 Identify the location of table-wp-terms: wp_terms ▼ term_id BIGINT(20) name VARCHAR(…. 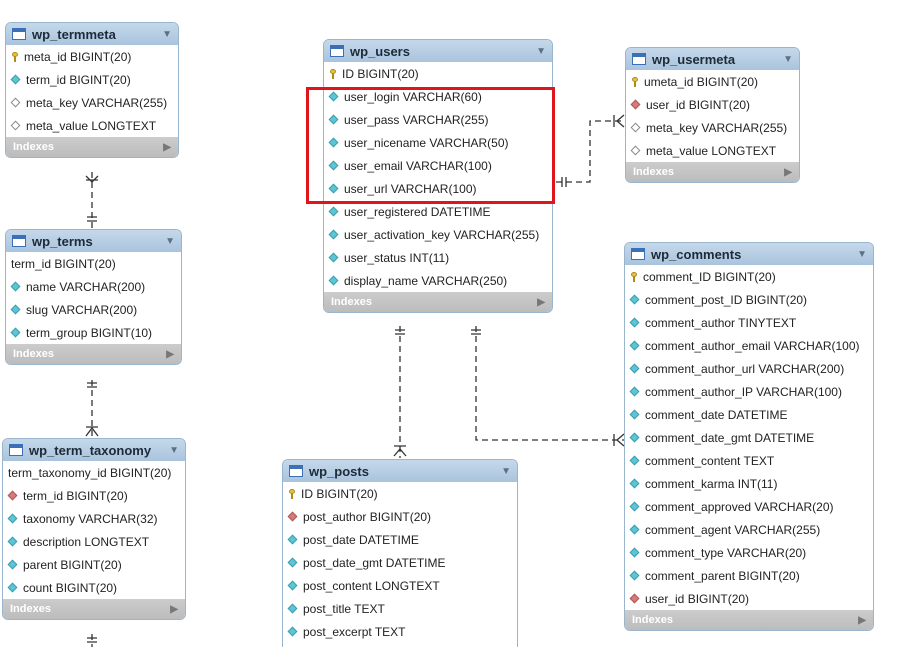
(93, 297).